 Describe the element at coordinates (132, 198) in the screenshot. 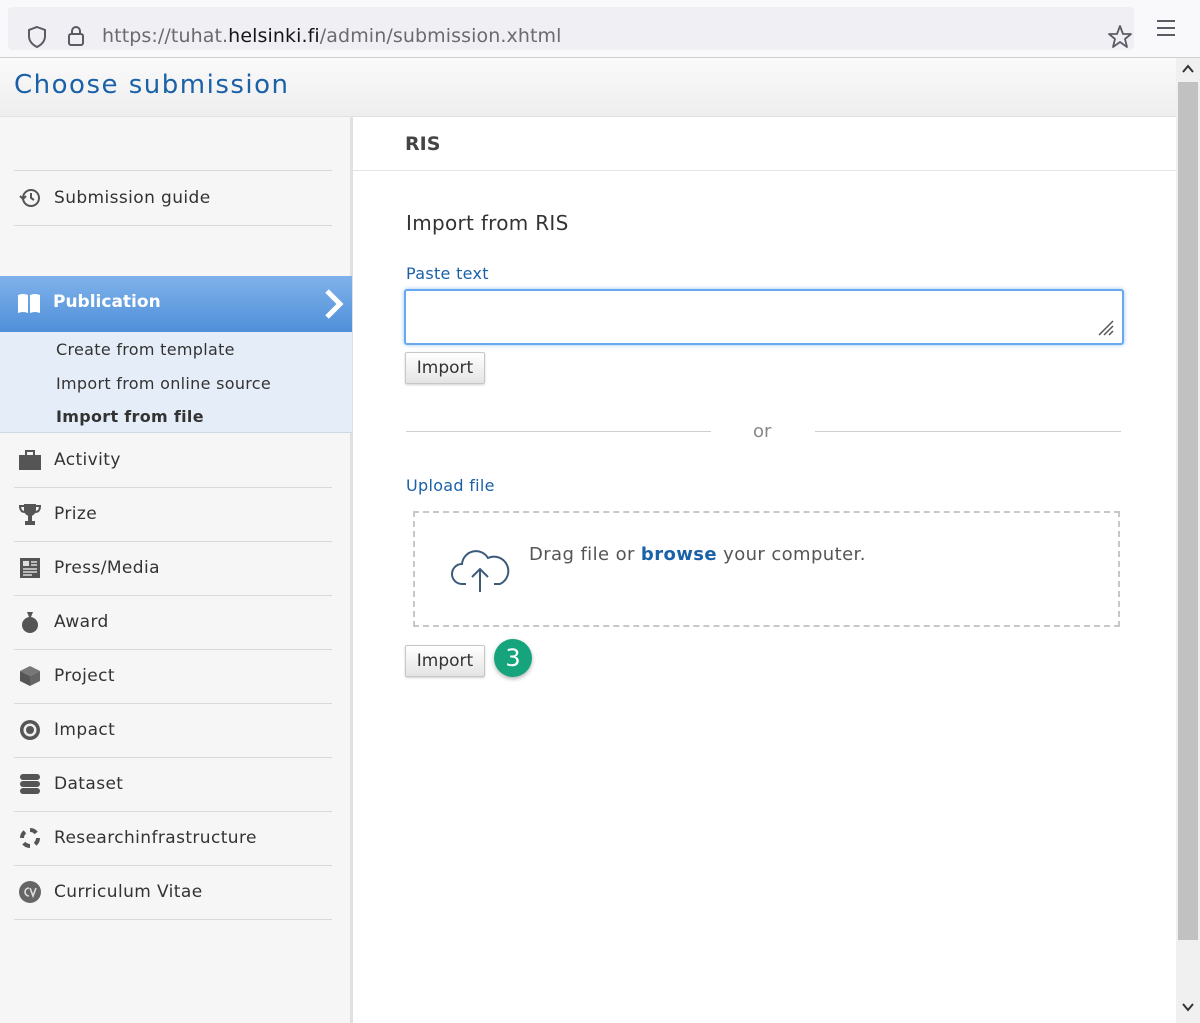

I see `sidebar-item-label: Submission guide` at that location.